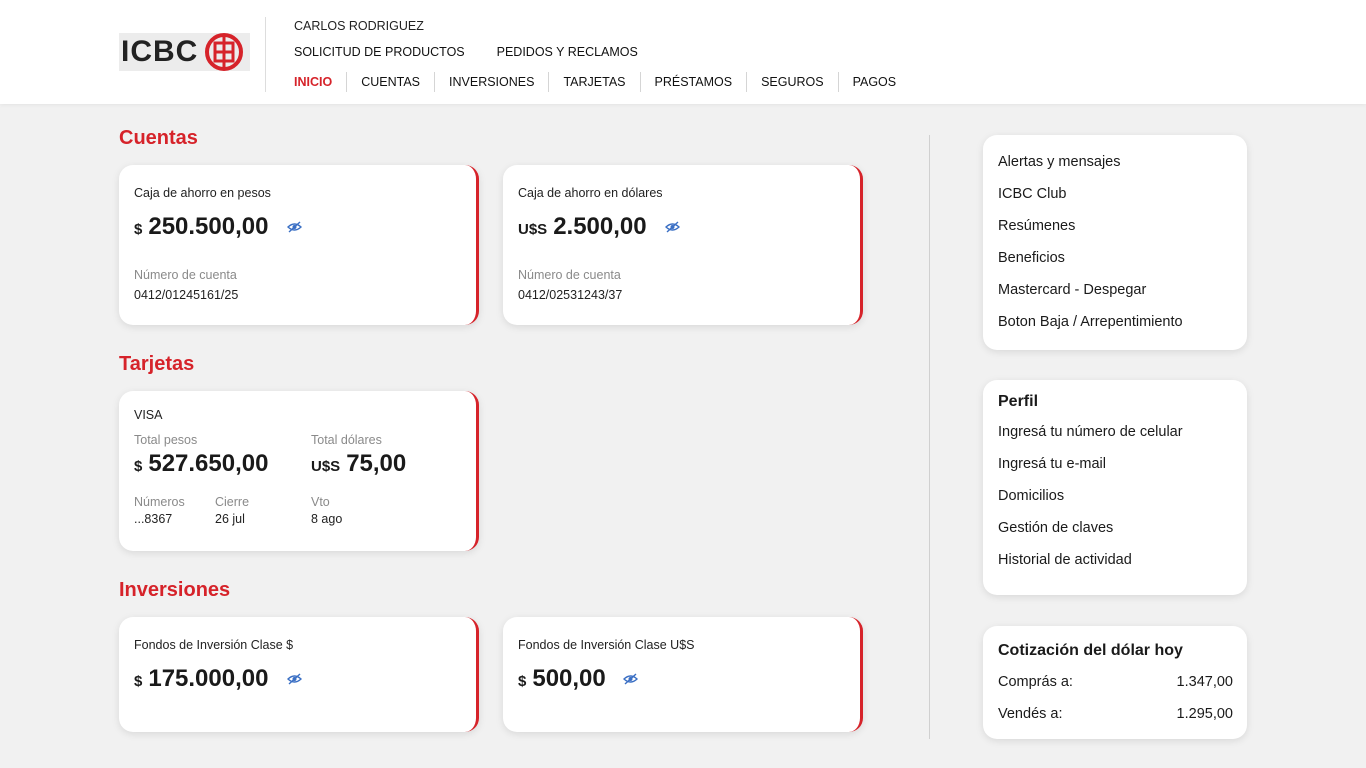  What do you see at coordinates (159, 502) in the screenshot?
I see `numeros-label: Números` at bounding box center [159, 502].